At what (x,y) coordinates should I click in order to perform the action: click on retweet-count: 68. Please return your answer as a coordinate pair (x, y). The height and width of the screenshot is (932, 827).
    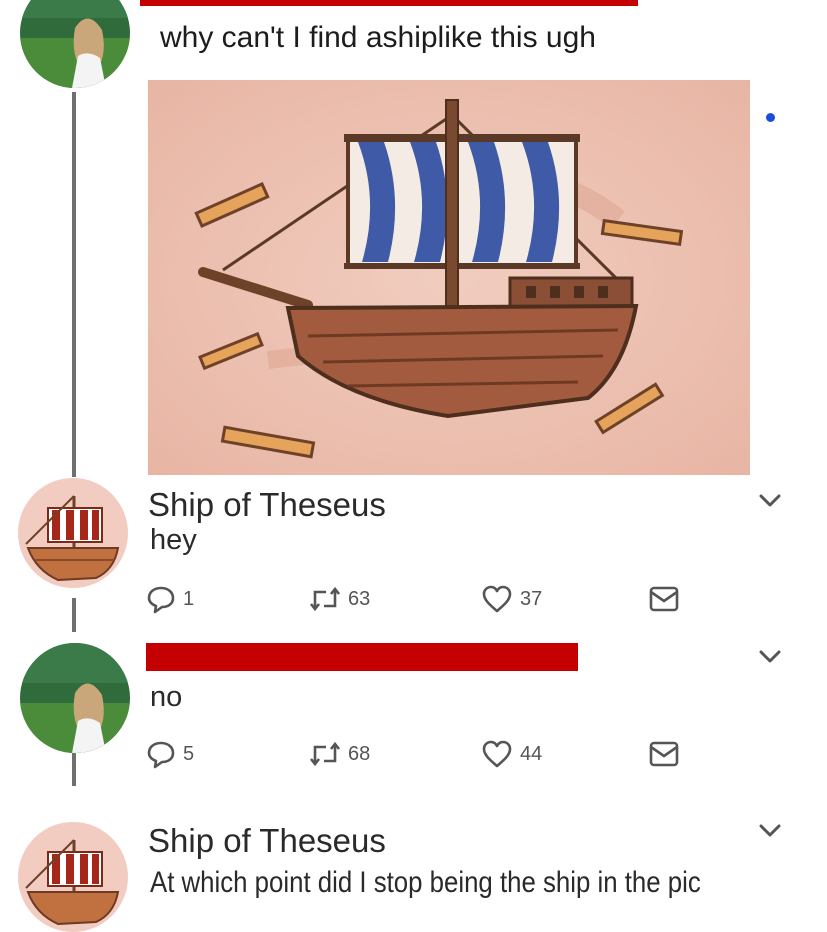
    Looking at the image, I should click on (359, 753).